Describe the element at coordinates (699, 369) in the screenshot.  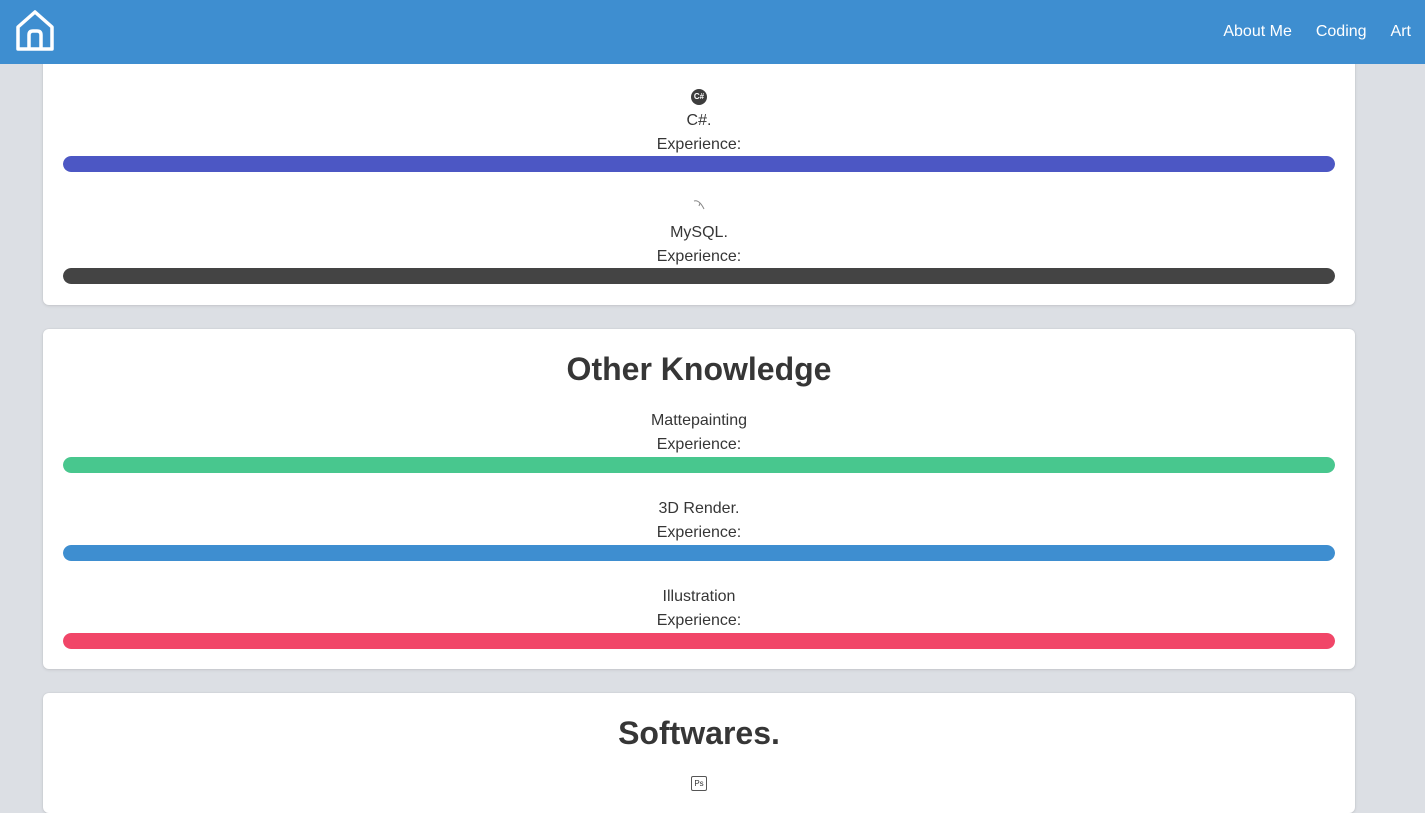
I see `section-title: Other Knowledge` at that location.